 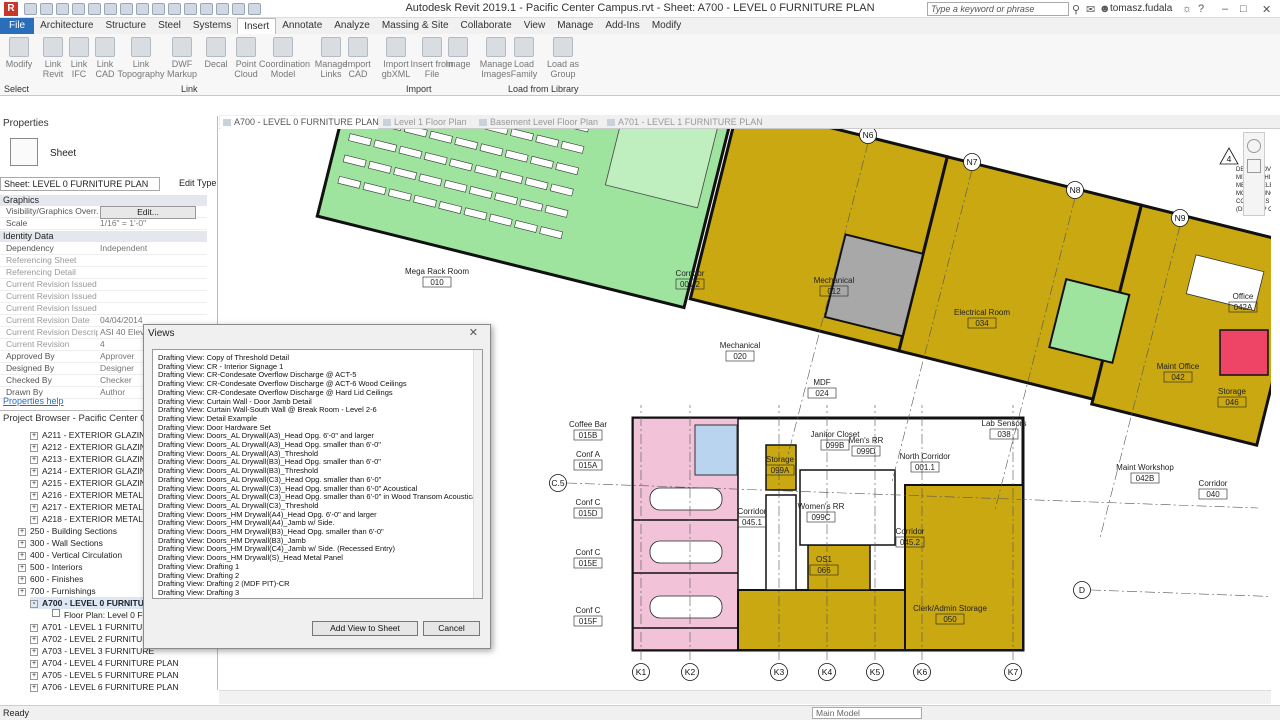 I want to click on browser-item: + A216 - EXTERIOR METAL CL, so click(x=93, y=495).